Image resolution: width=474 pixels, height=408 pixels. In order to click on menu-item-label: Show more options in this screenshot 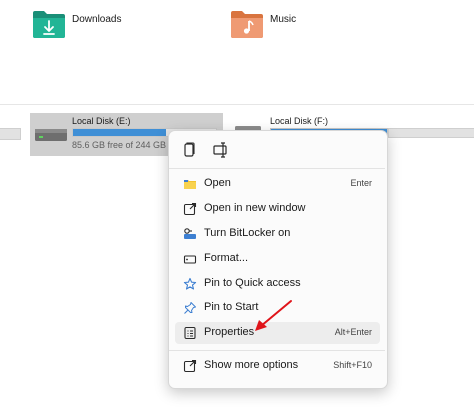, I will do `click(251, 365)`.